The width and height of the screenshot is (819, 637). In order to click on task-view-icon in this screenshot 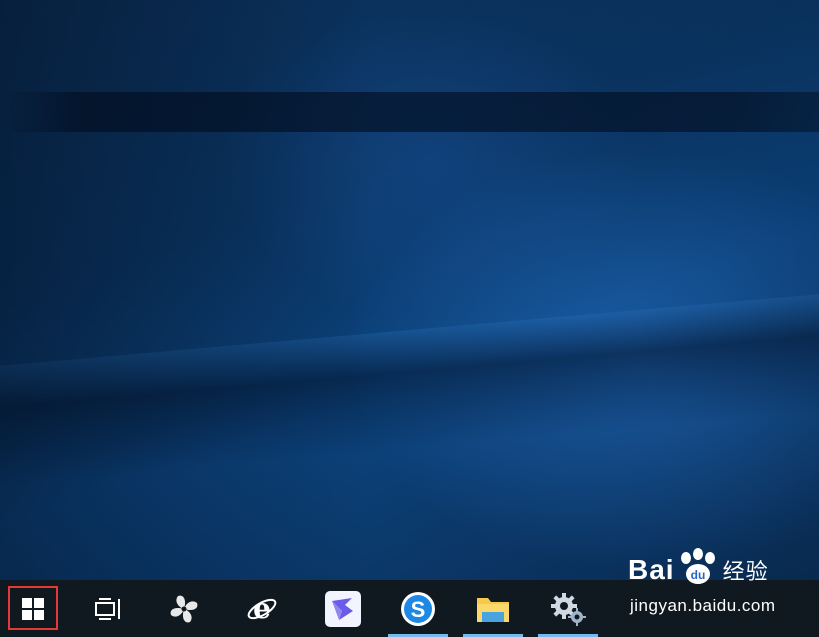, I will do `click(107, 608)`.